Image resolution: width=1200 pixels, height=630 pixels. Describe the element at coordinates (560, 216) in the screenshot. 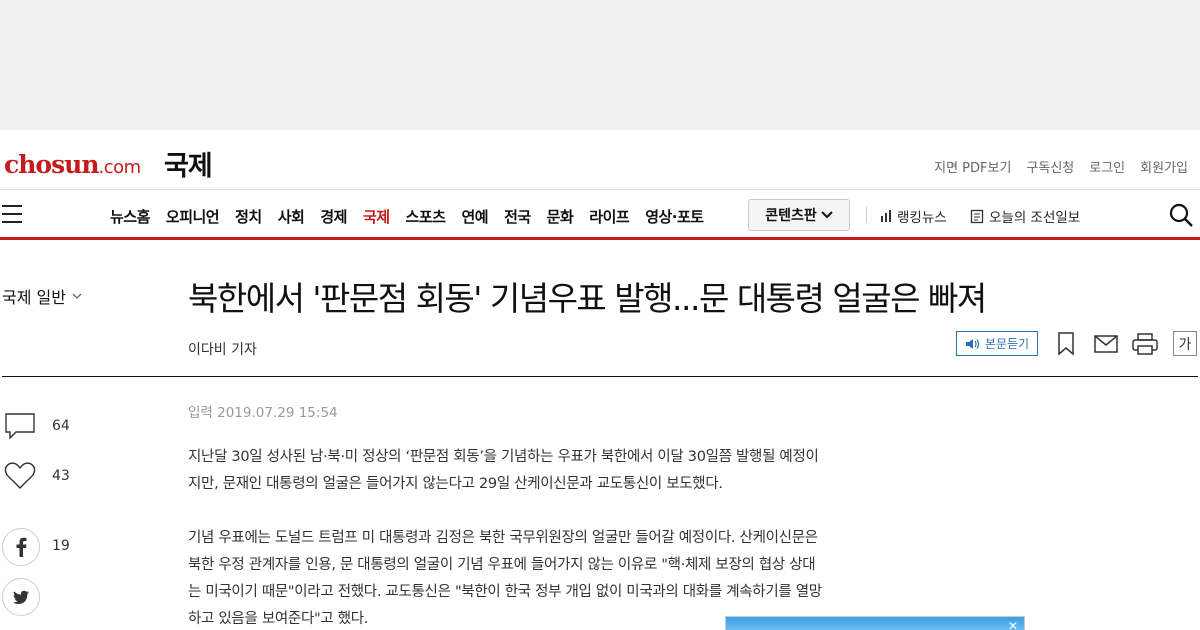

I see `nav-item-culture: 문화` at that location.